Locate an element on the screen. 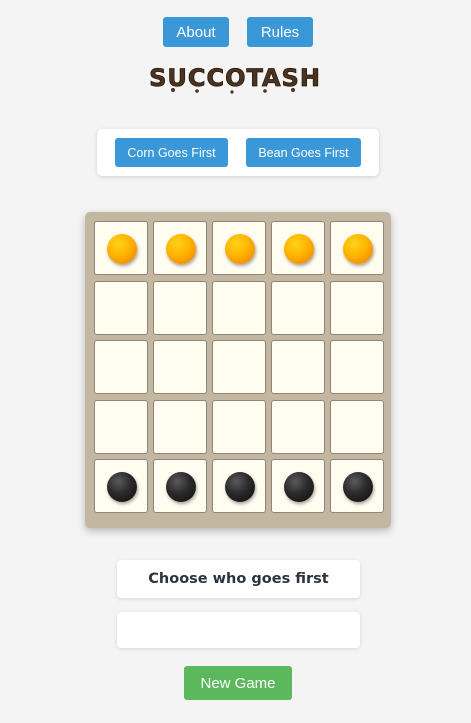  bean-goes-first-button: Bean Goes First is located at coordinates (303, 152).